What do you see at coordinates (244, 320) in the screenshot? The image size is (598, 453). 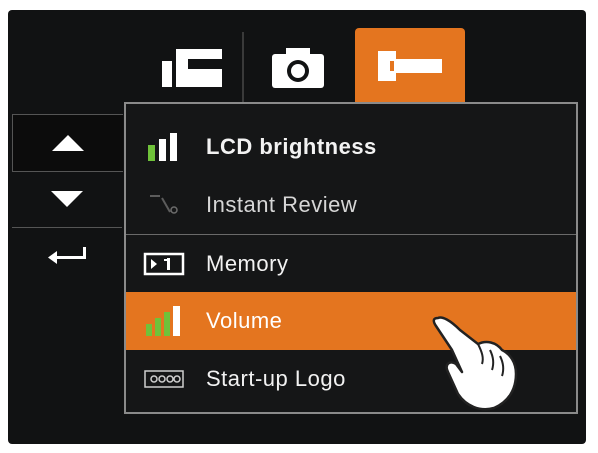 I see `menu-item-label: Volume` at bounding box center [244, 320].